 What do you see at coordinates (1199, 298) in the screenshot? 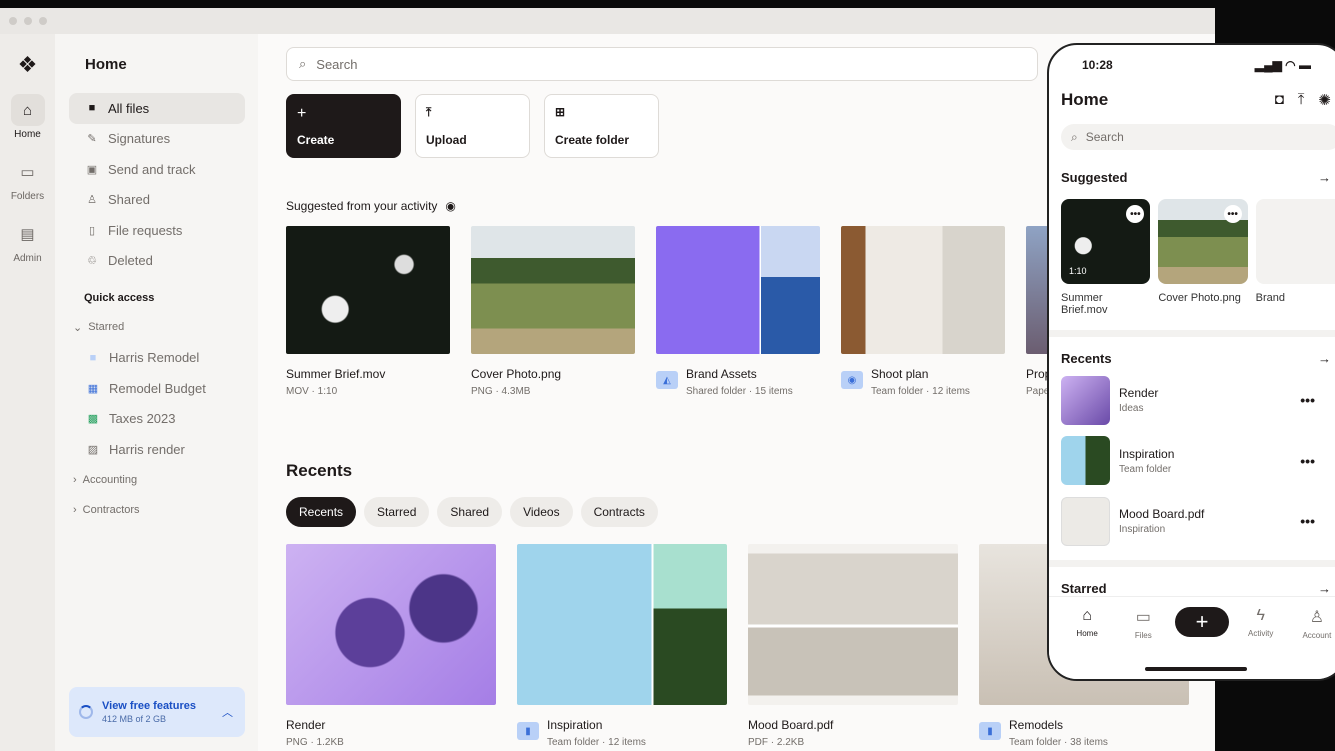
I see `name: Cover Photo.png` at bounding box center [1199, 298].